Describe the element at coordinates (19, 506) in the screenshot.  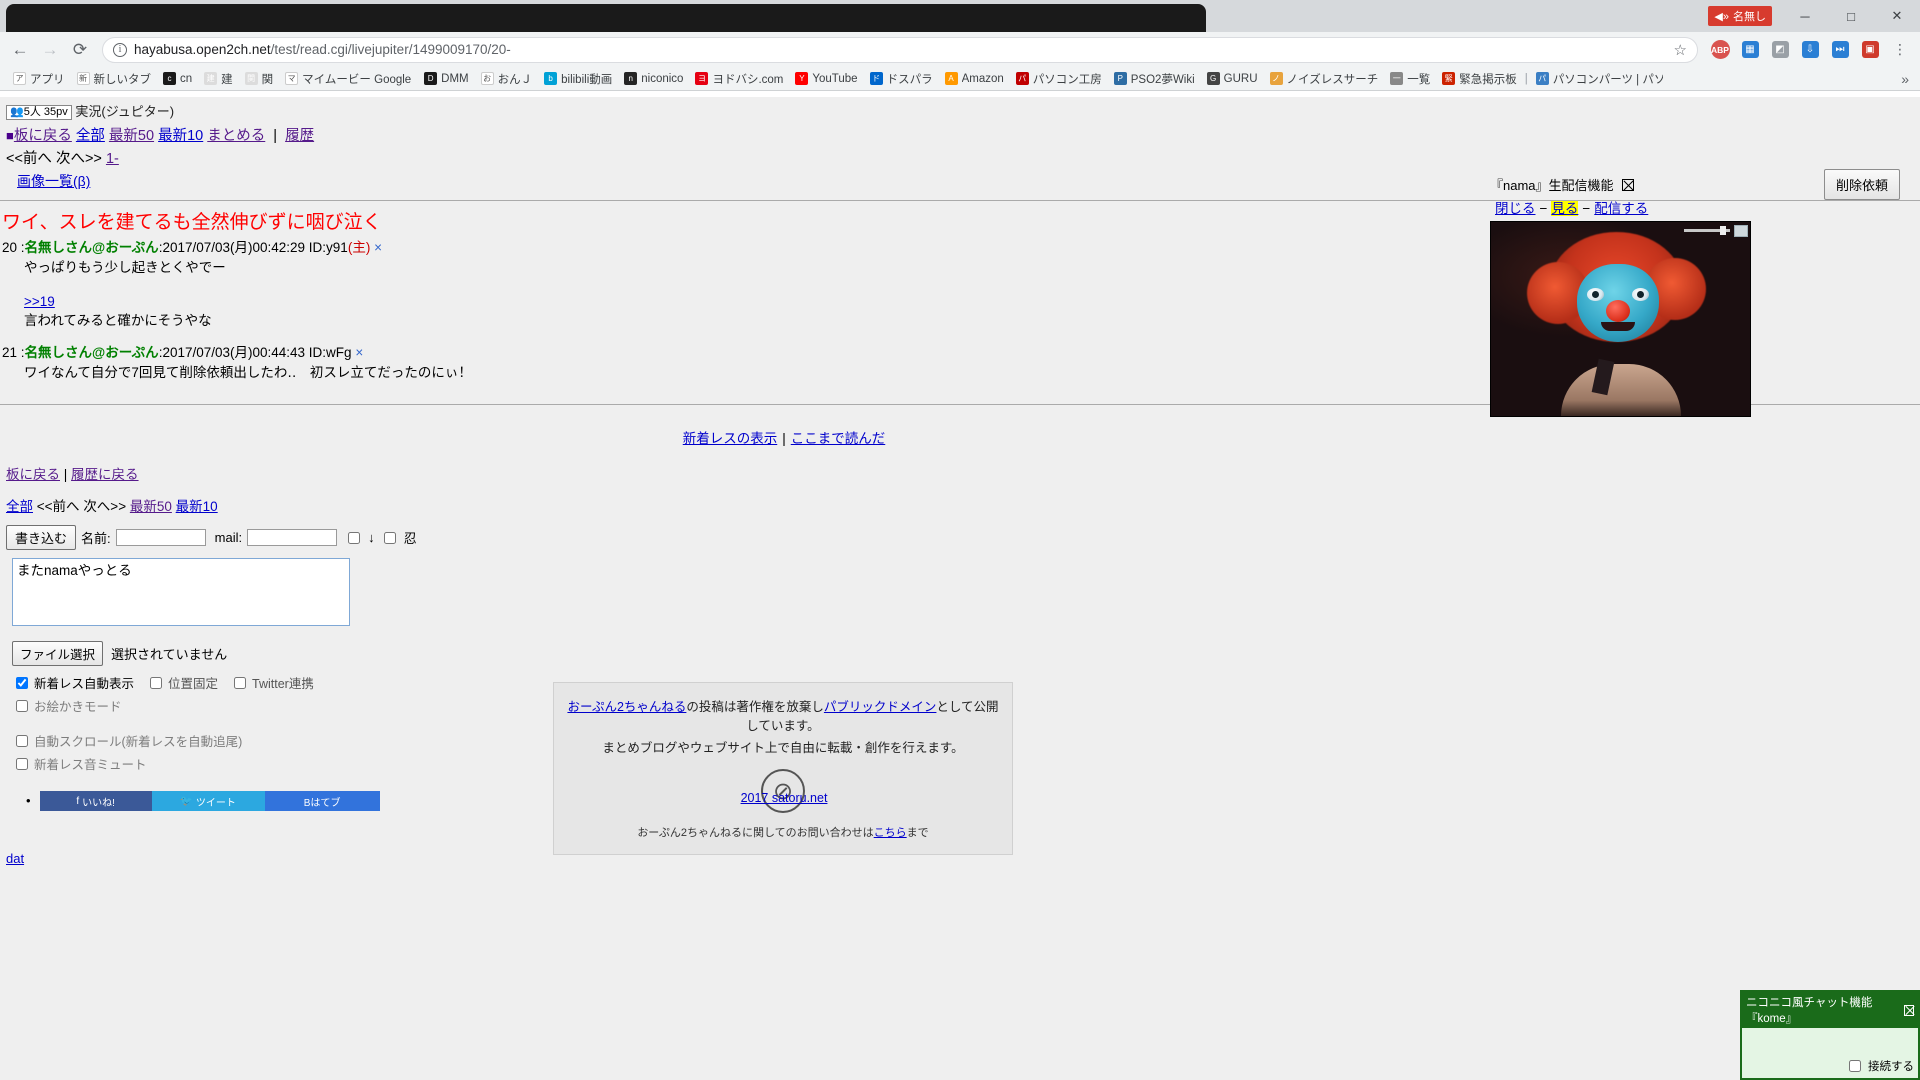
I see `link-all-bottom: 全部` at that location.